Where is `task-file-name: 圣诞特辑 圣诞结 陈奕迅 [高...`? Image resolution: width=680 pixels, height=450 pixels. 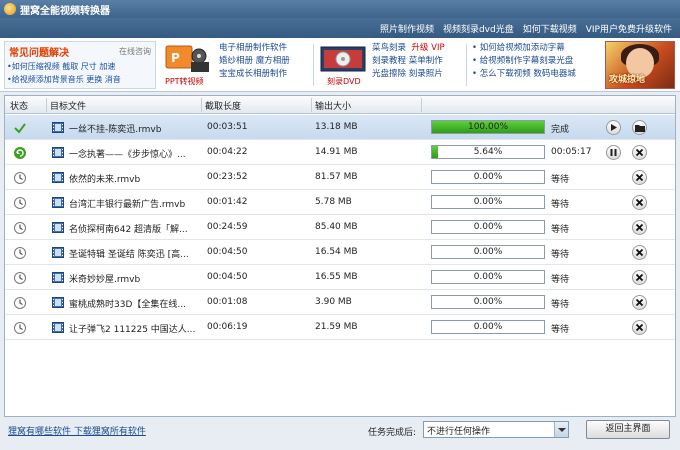
task-file-name: 圣诞特辑 圣诞结 陈奕迅 [高... is located at coordinates (129, 255).